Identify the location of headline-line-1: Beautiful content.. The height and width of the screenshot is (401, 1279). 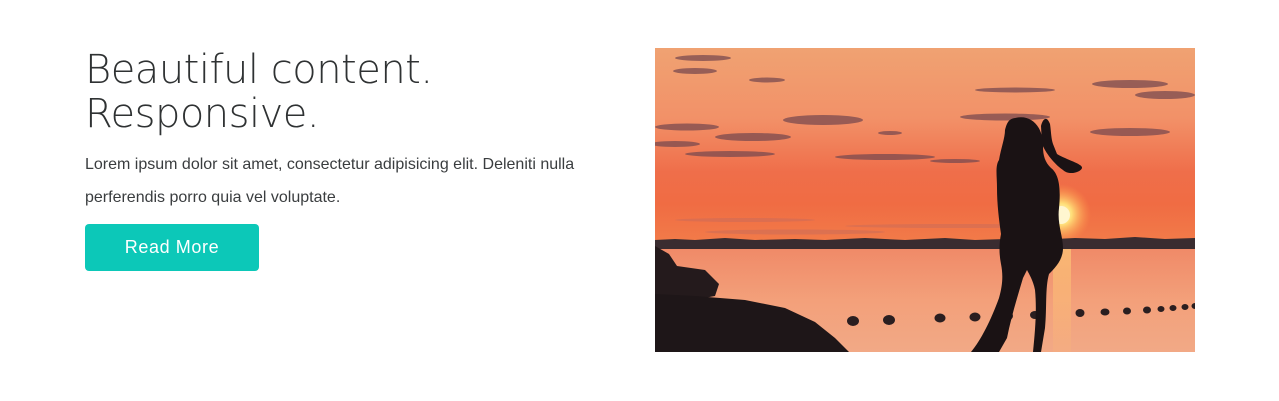
(259, 70).